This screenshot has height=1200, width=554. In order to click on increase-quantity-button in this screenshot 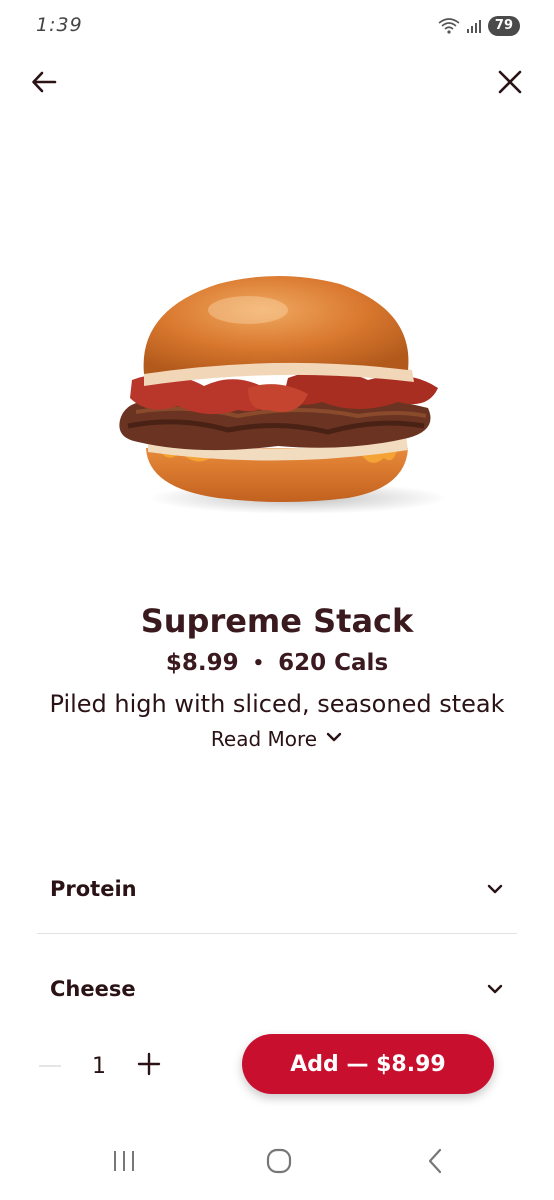, I will do `click(149, 1066)`.